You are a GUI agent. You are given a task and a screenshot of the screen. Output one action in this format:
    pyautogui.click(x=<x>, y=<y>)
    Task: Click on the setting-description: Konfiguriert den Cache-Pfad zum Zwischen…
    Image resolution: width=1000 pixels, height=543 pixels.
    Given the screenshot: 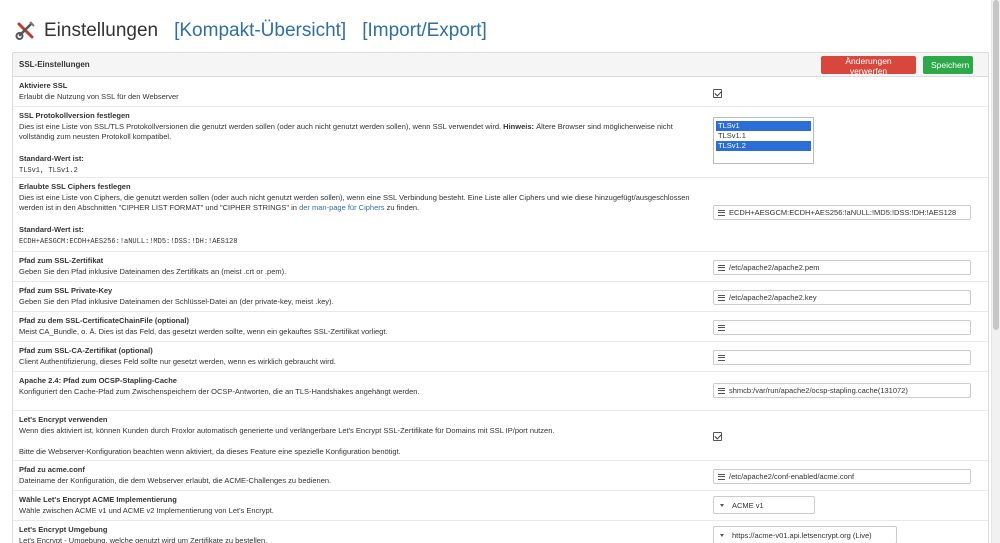 What is the action you would take?
    pyautogui.click(x=219, y=391)
    